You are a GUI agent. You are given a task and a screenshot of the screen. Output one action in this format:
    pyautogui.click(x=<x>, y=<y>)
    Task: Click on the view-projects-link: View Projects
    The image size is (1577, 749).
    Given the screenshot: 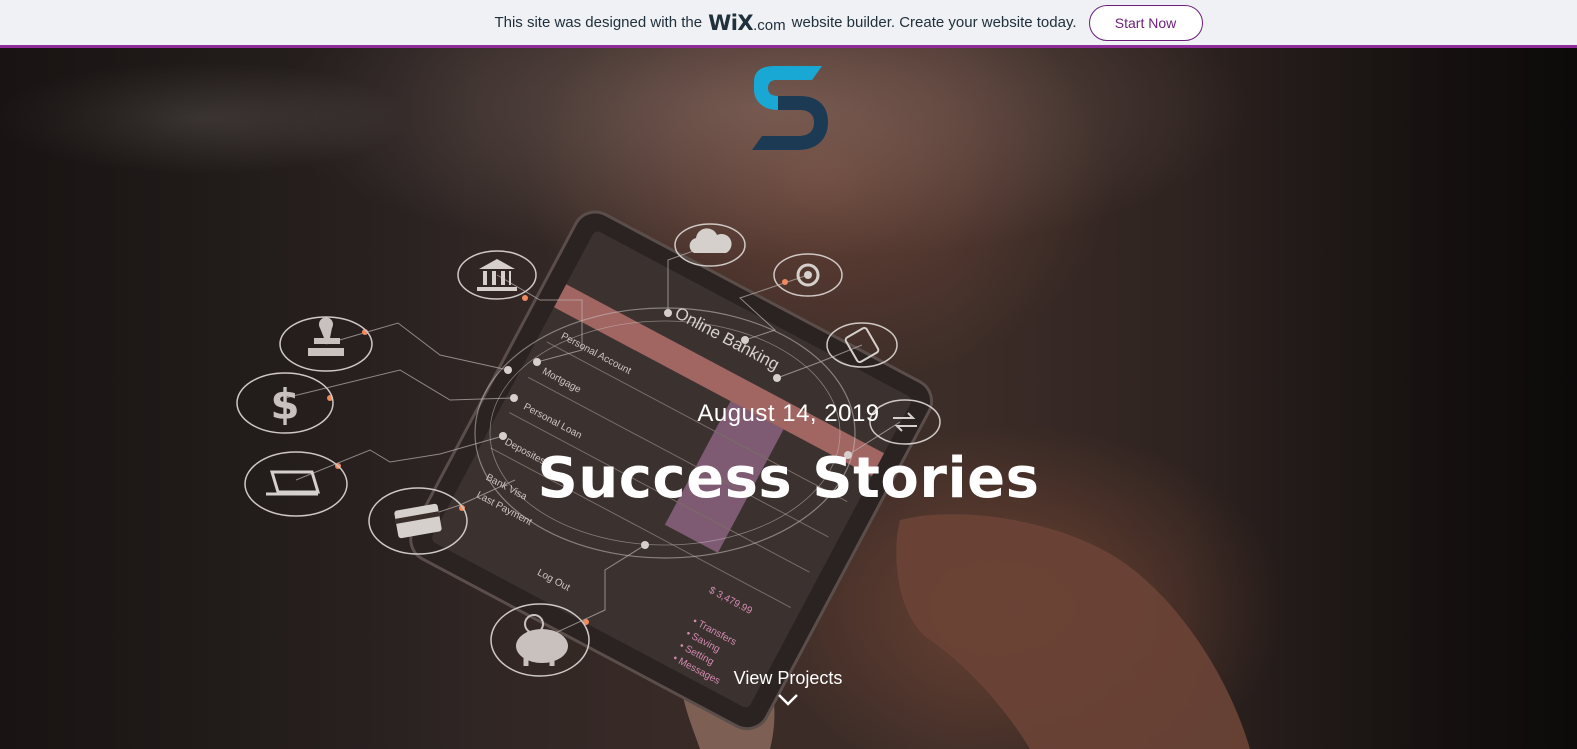 What is the action you would take?
    pyautogui.click(x=788, y=687)
    